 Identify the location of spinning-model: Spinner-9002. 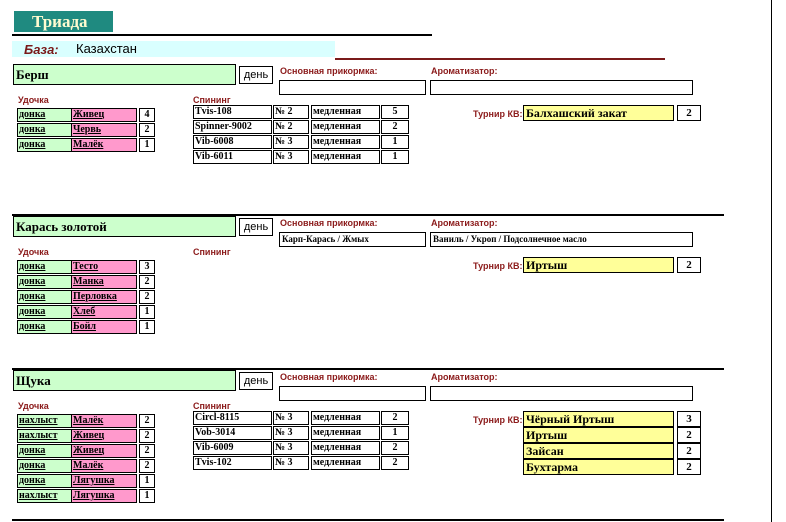
(232, 127).